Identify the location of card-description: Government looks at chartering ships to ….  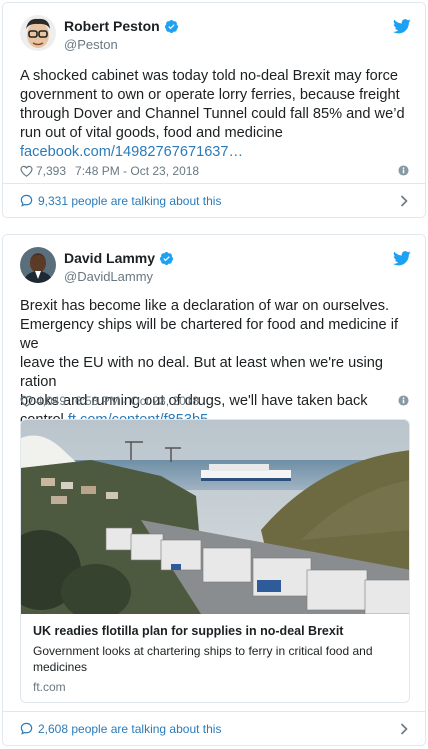
(203, 659).